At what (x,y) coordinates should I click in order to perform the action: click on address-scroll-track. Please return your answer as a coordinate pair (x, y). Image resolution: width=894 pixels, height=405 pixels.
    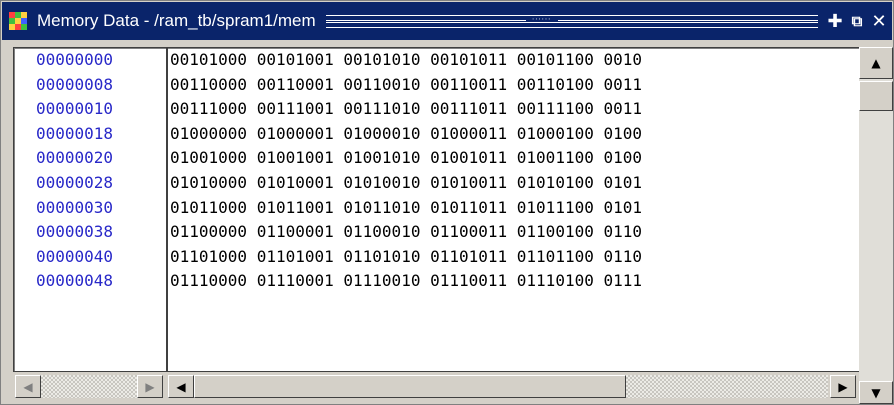
    Looking at the image, I should click on (89, 386).